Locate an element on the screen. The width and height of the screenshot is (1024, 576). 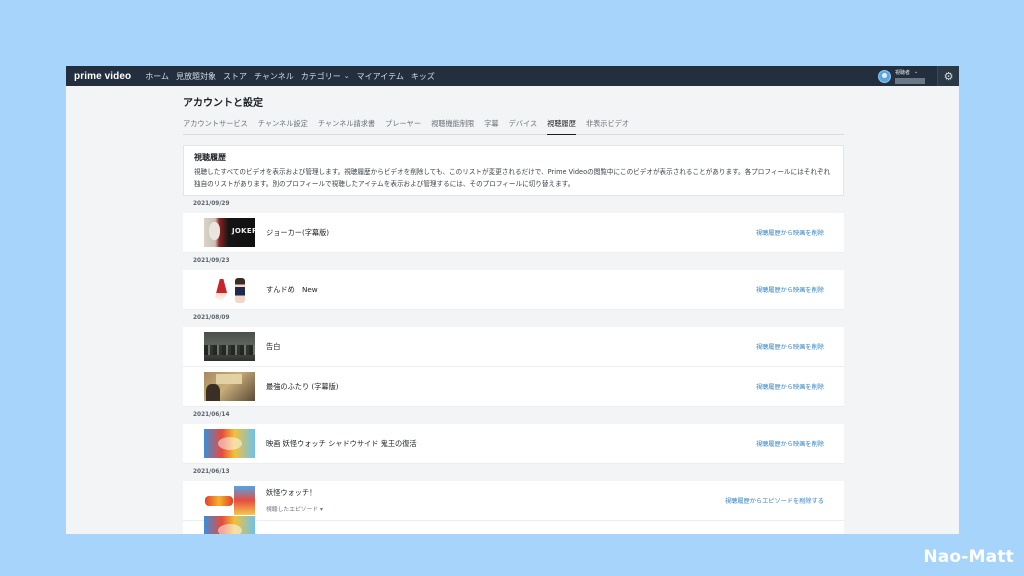
item-title: 告白 is located at coordinates (273, 347).